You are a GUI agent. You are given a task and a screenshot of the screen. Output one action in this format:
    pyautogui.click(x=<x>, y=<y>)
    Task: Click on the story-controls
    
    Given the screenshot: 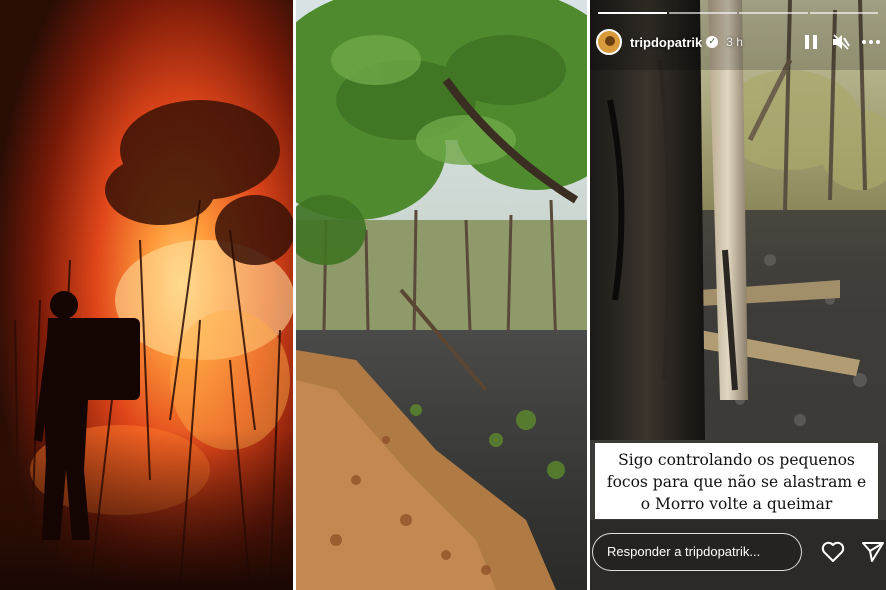 What is the action you would take?
    pyautogui.click(x=841, y=42)
    